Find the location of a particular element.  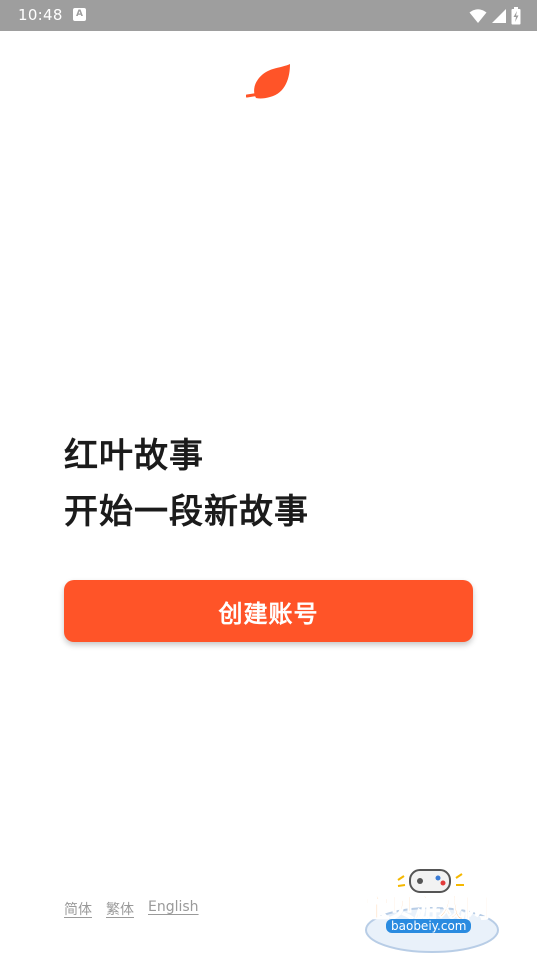

battery-icon is located at coordinates (516, 16).